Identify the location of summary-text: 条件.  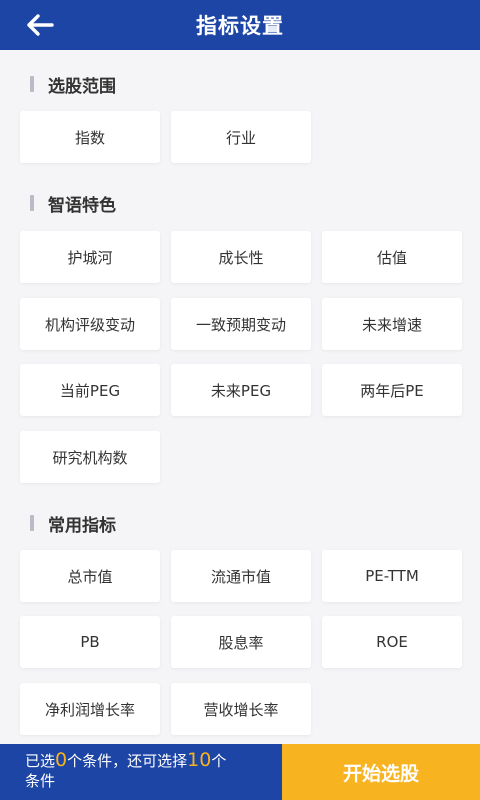
(40, 781).